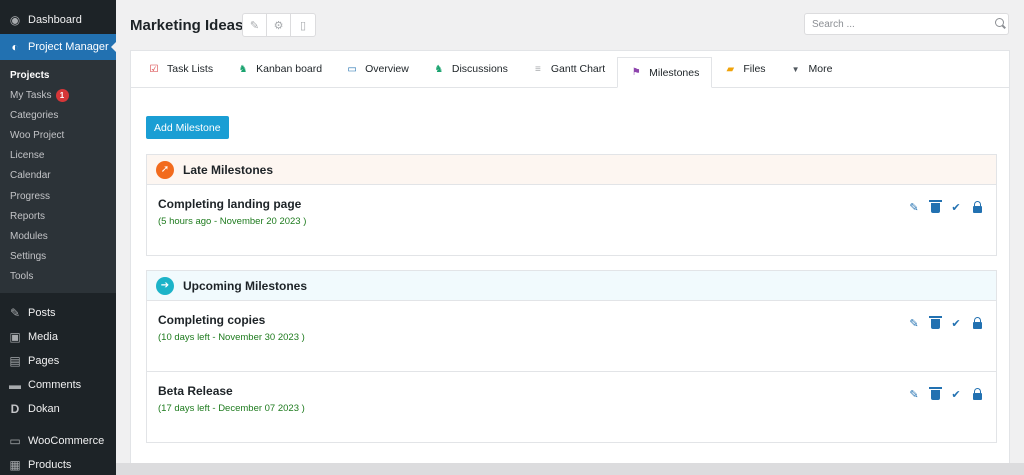 Image resolution: width=1024 pixels, height=475 pixels. I want to click on page-title: Marketing Ideas, so click(187, 25).